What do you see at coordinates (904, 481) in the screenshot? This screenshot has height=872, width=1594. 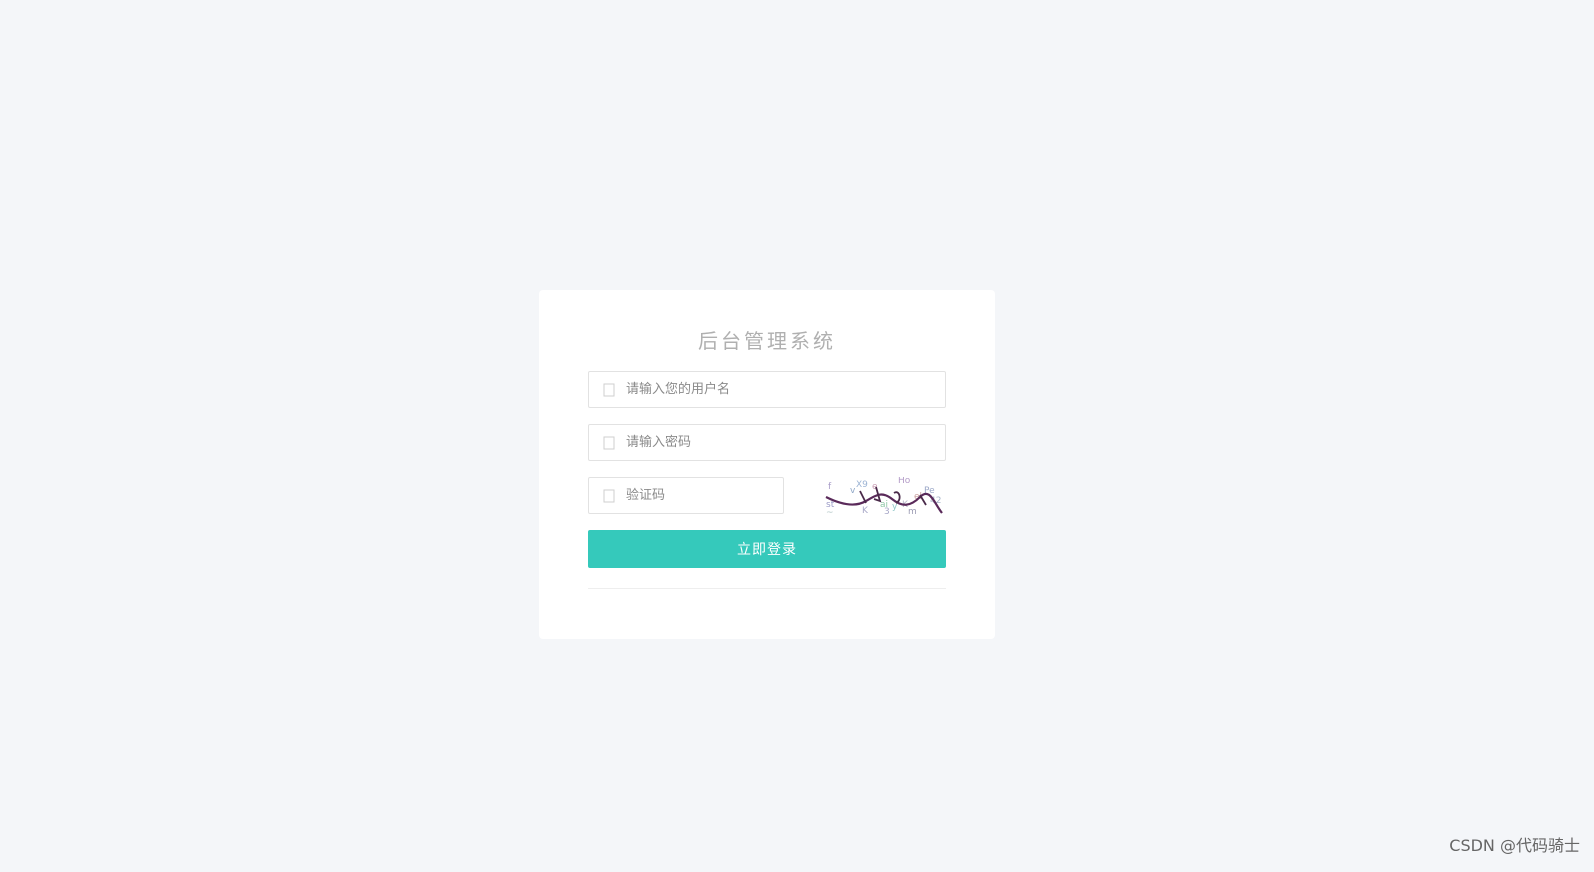 I see `svg-text: Ho` at bounding box center [904, 481].